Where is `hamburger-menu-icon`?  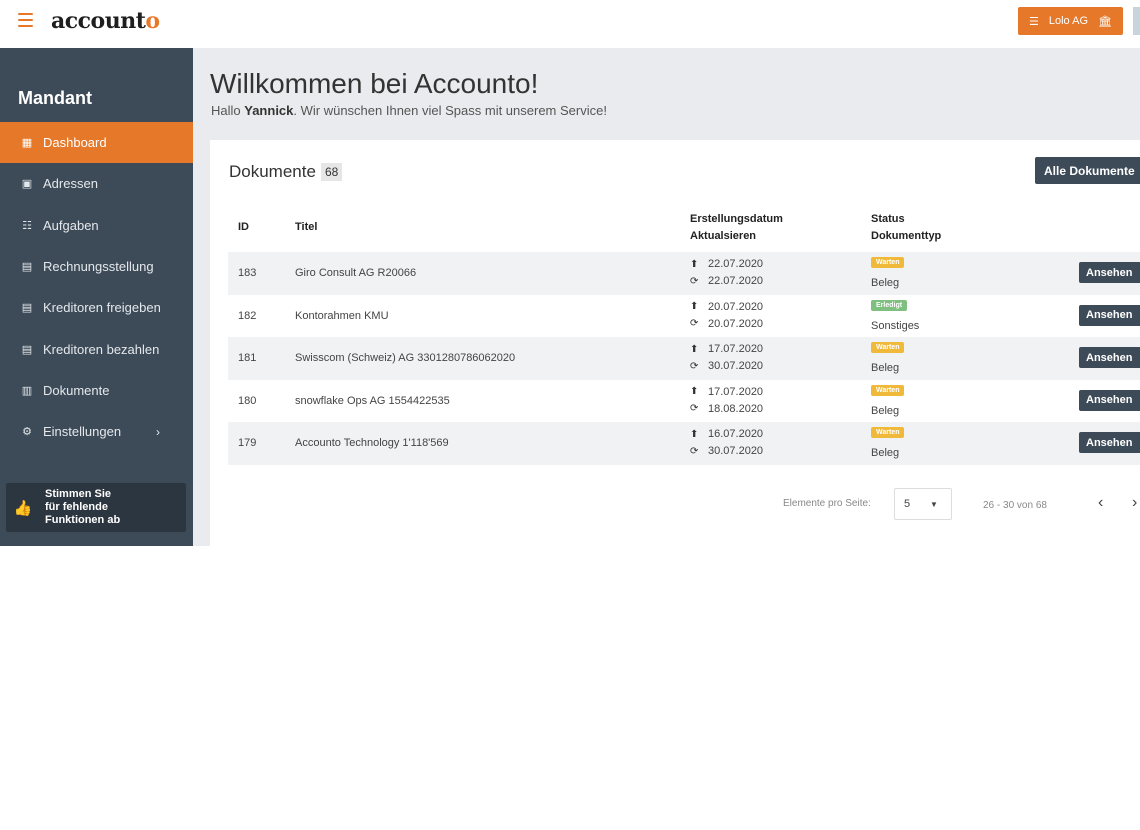 hamburger-menu-icon is located at coordinates (25, 20).